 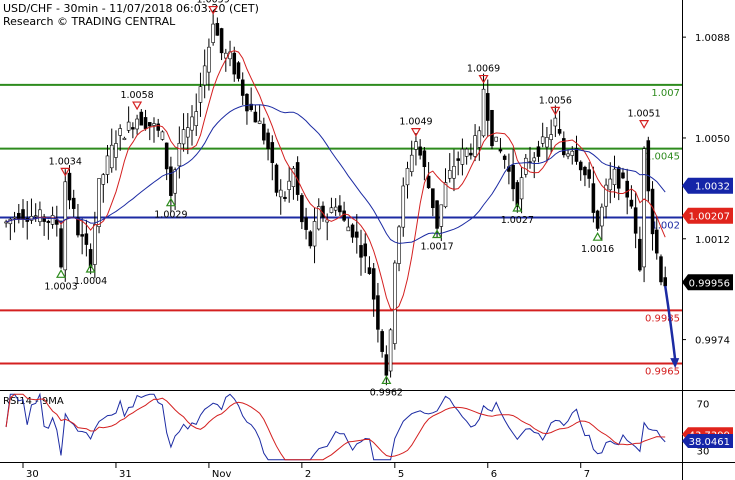 I want to click on date-tick-label: Nov, so click(x=222, y=474).